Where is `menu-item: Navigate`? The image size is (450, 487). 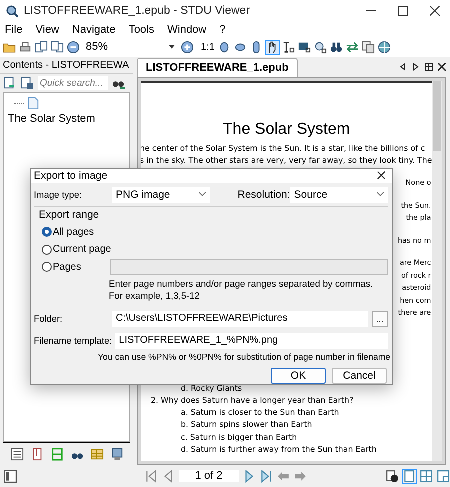 menu-item: Navigate is located at coordinates (94, 30).